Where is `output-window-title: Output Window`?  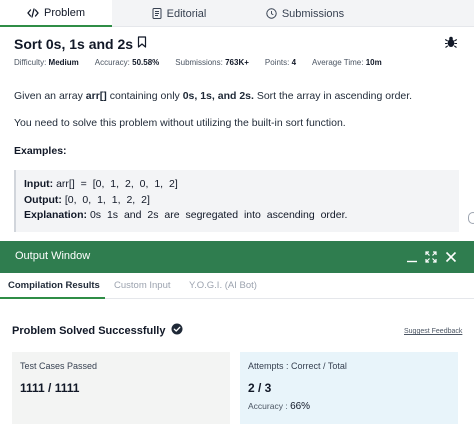
output-window-title: Output Window is located at coordinates (53, 256).